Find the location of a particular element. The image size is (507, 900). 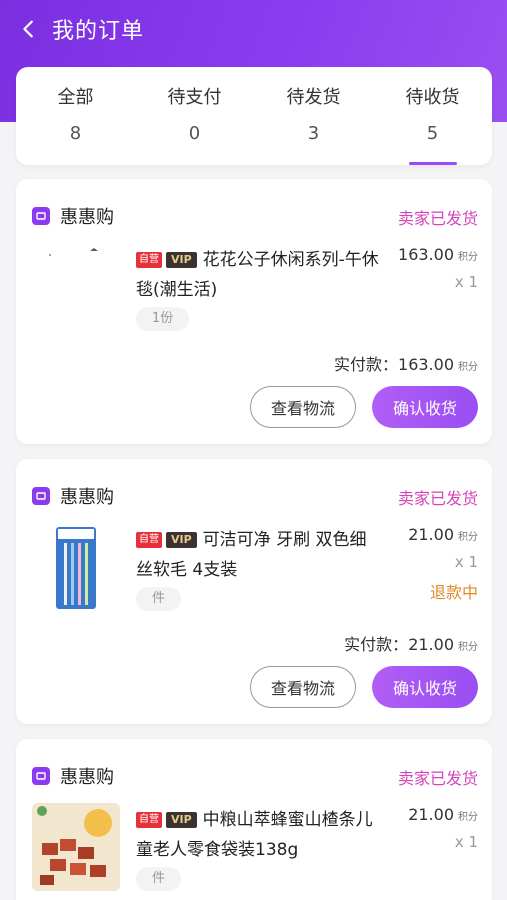

tab-label: 待支付 is located at coordinates (194, 97).